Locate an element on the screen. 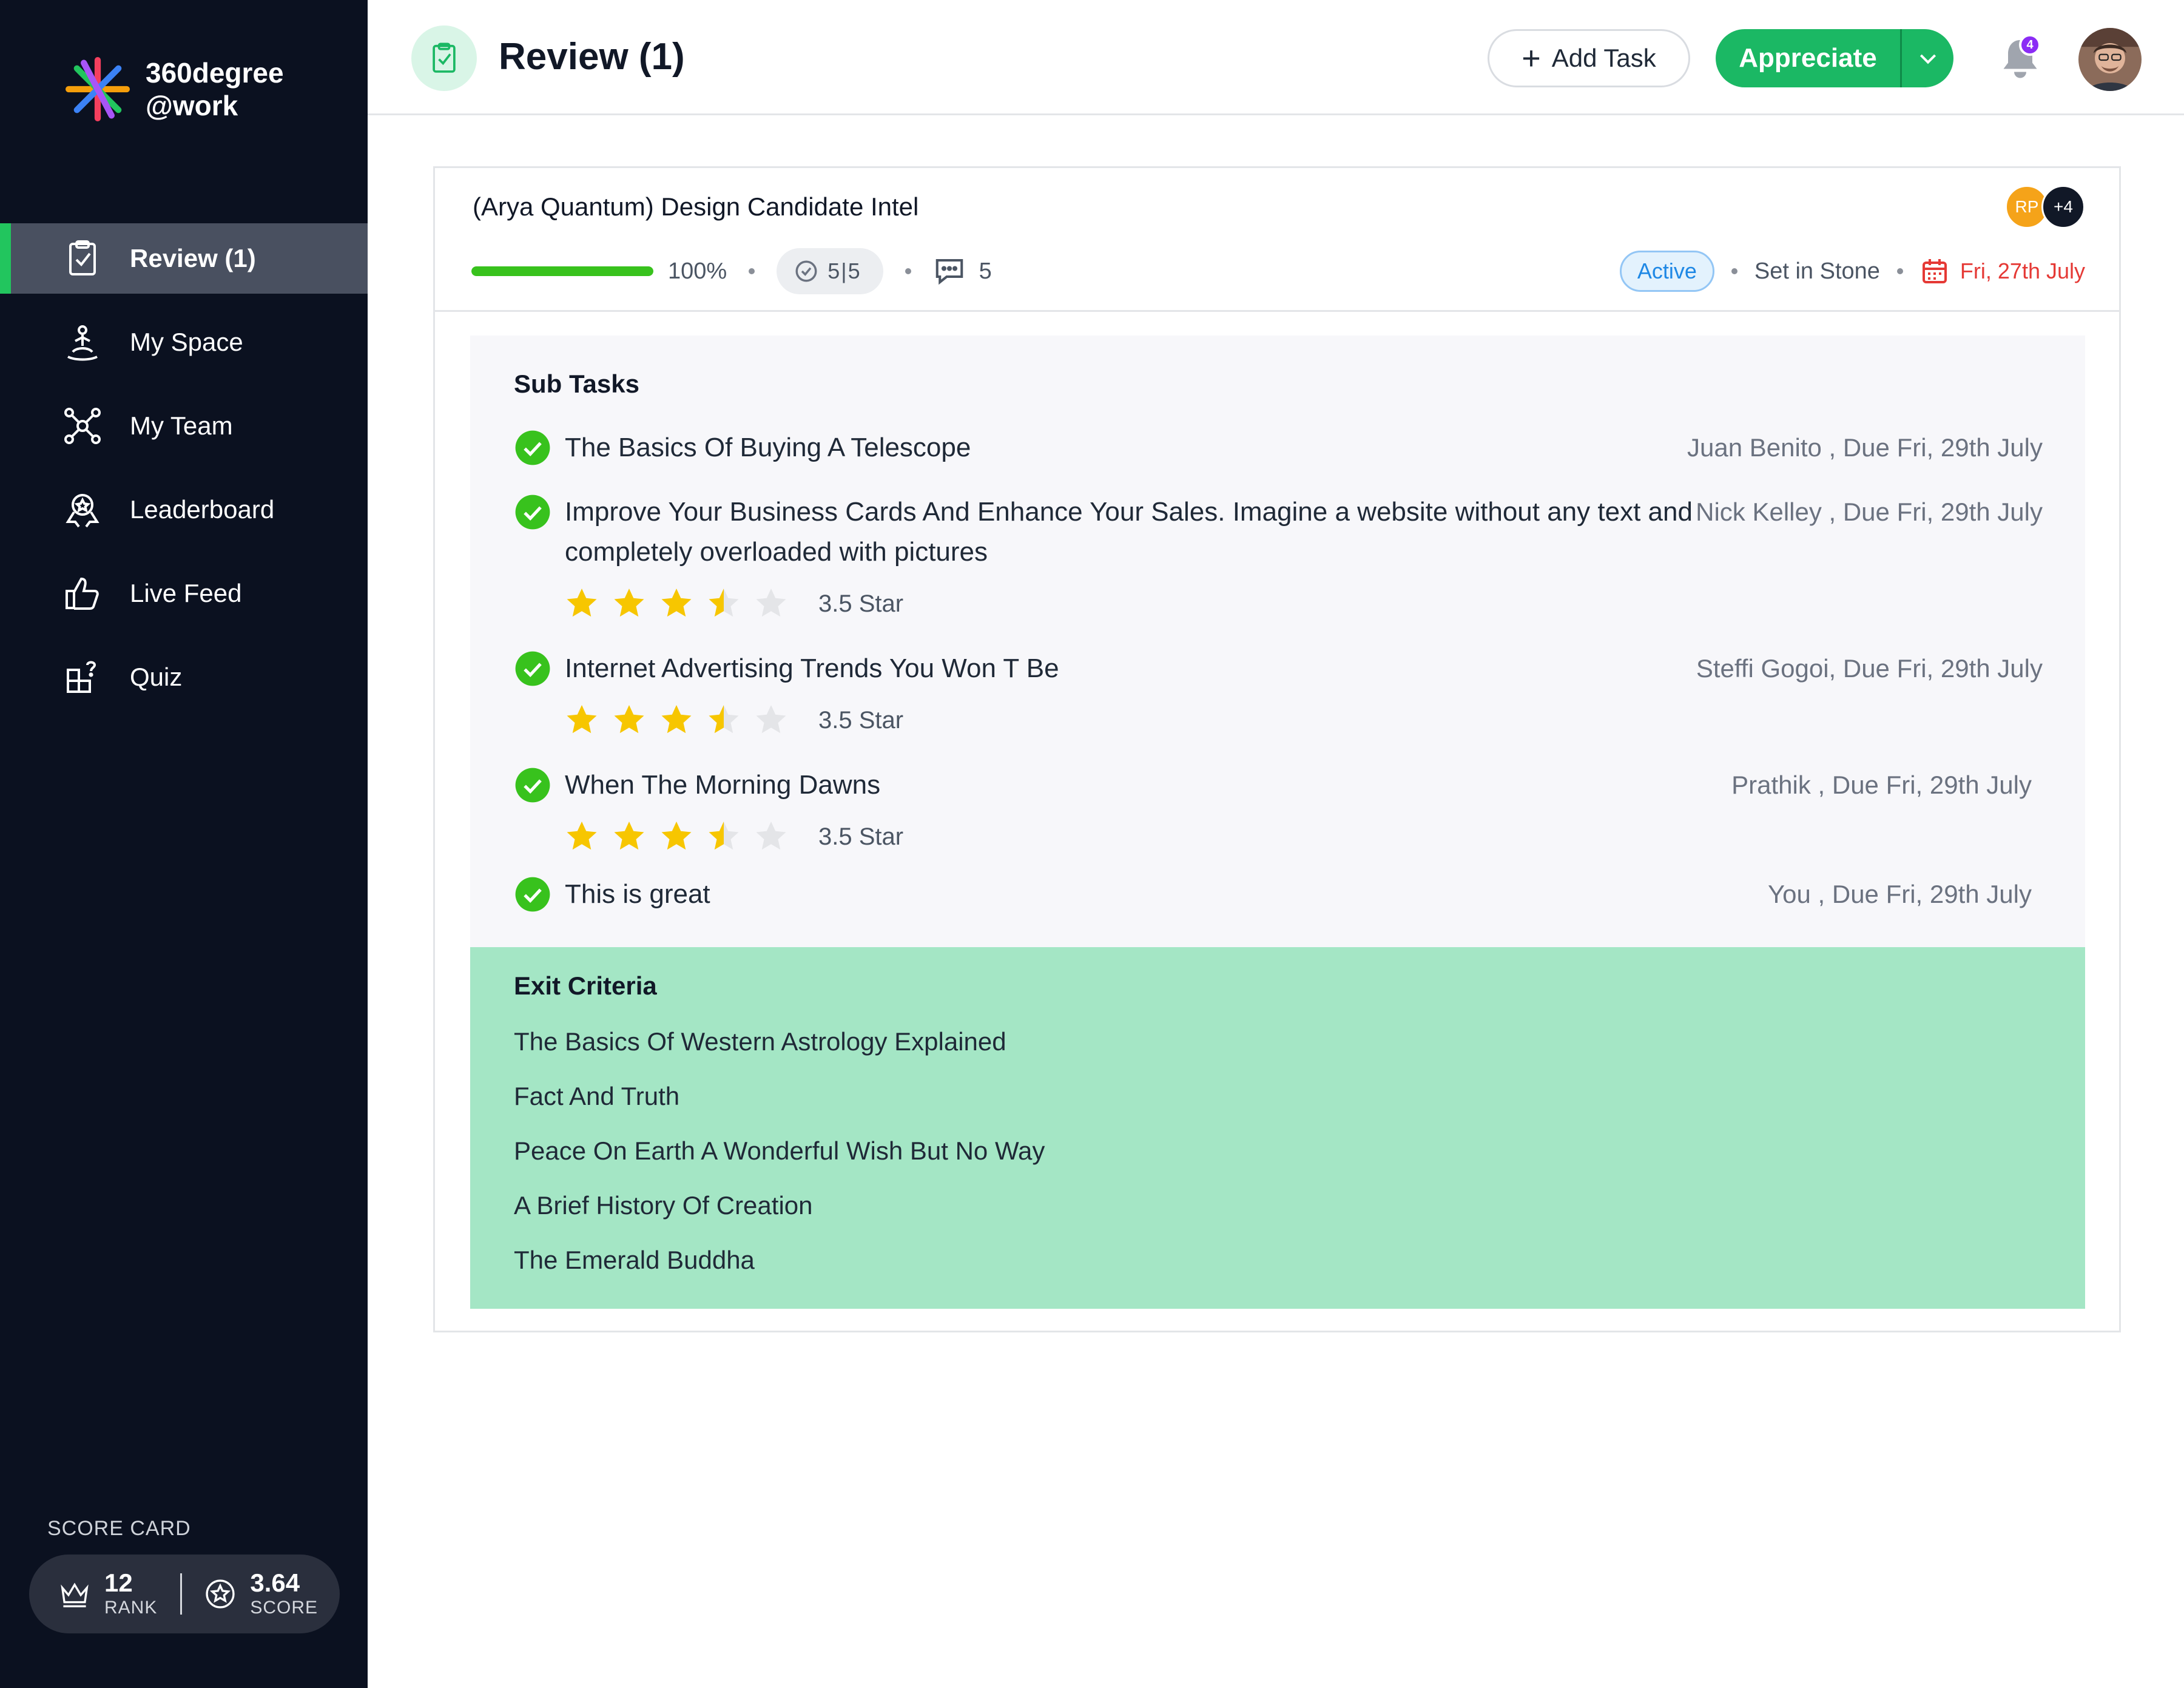 The height and width of the screenshot is (1688, 2184). comments-count: 5 is located at coordinates (962, 271).